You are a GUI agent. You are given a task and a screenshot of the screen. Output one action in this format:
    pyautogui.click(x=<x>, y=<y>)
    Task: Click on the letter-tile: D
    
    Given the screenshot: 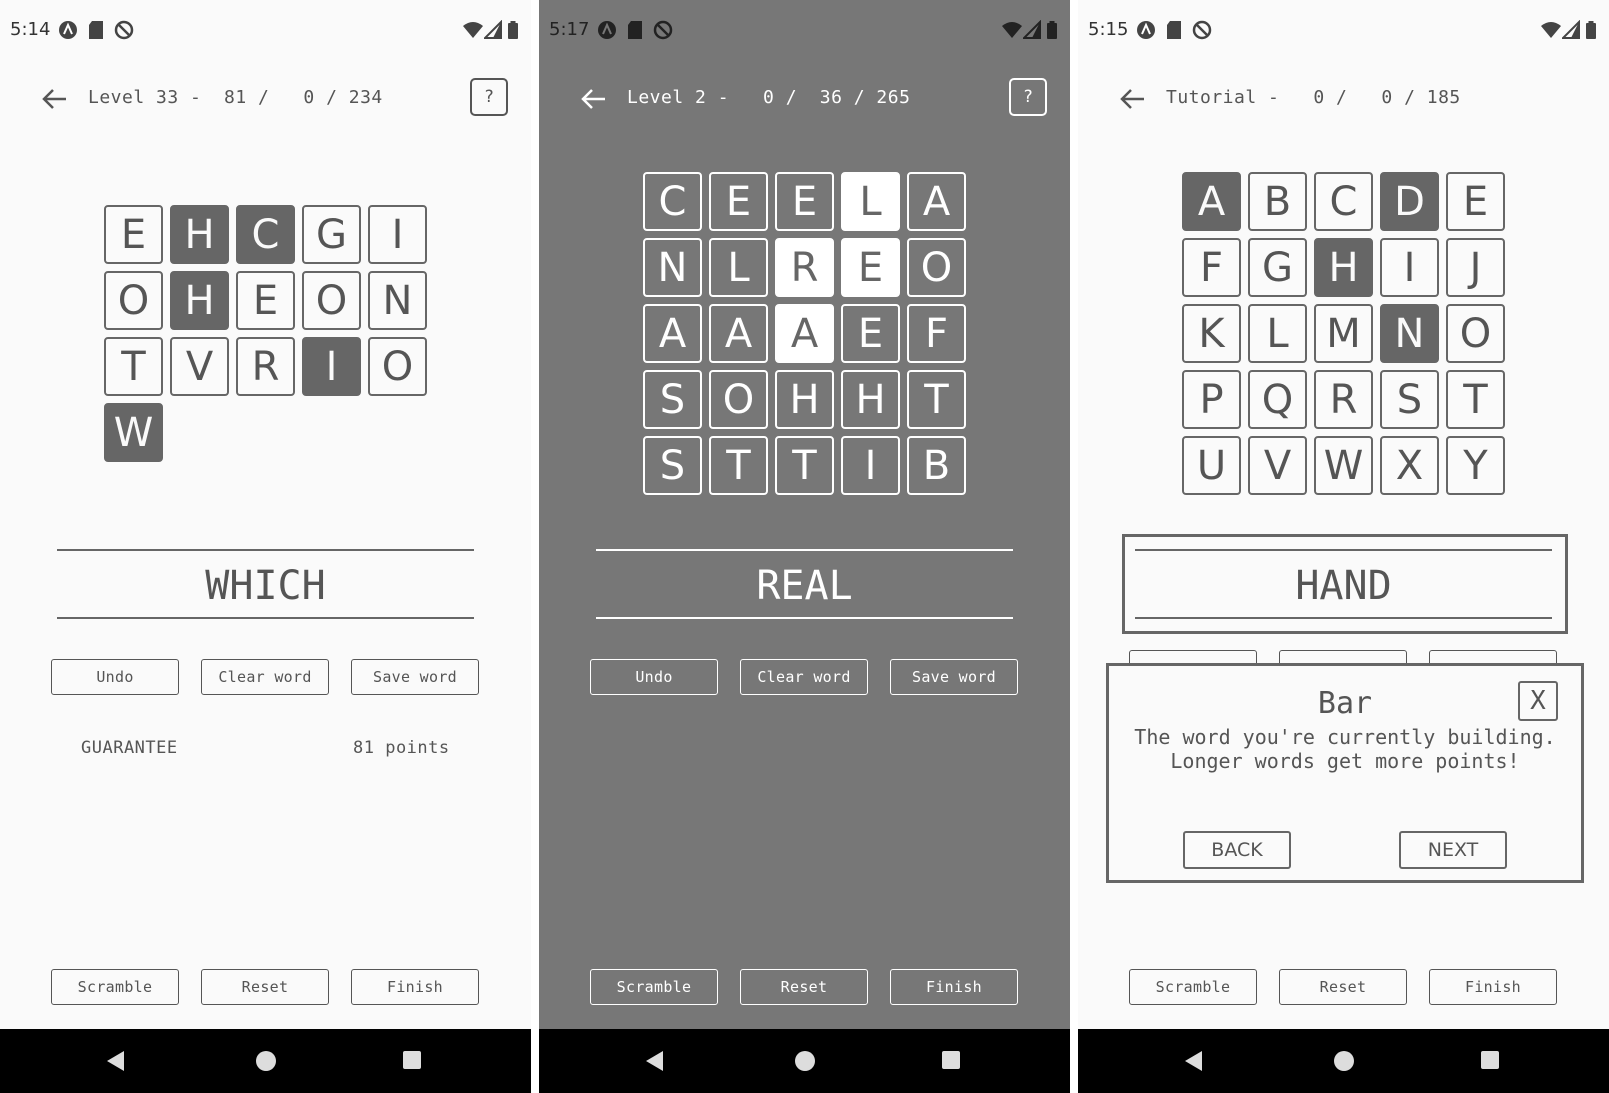 What is the action you would take?
    pyautogui.click(x=1409, y=201)
    